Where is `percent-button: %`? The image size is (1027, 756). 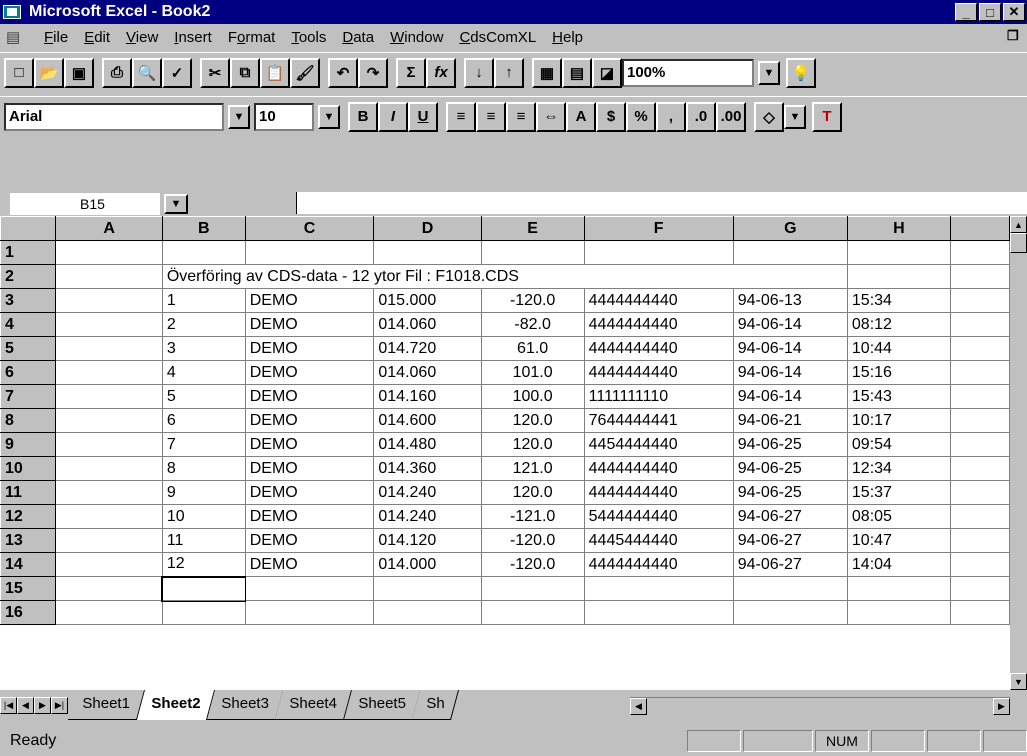
percent-button: % is located at coordinates (641, 116).